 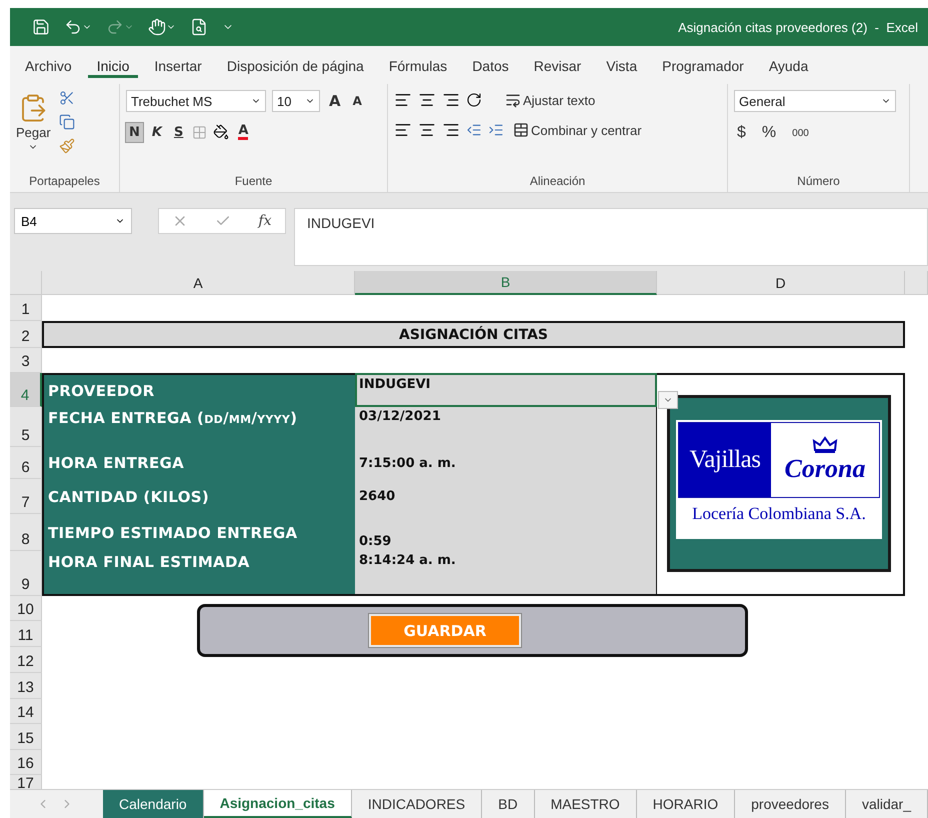 What do you see at coordinates (451, 100) in the screenshot?
I see `bottom-align-icon` at bounding box center [451, 100].